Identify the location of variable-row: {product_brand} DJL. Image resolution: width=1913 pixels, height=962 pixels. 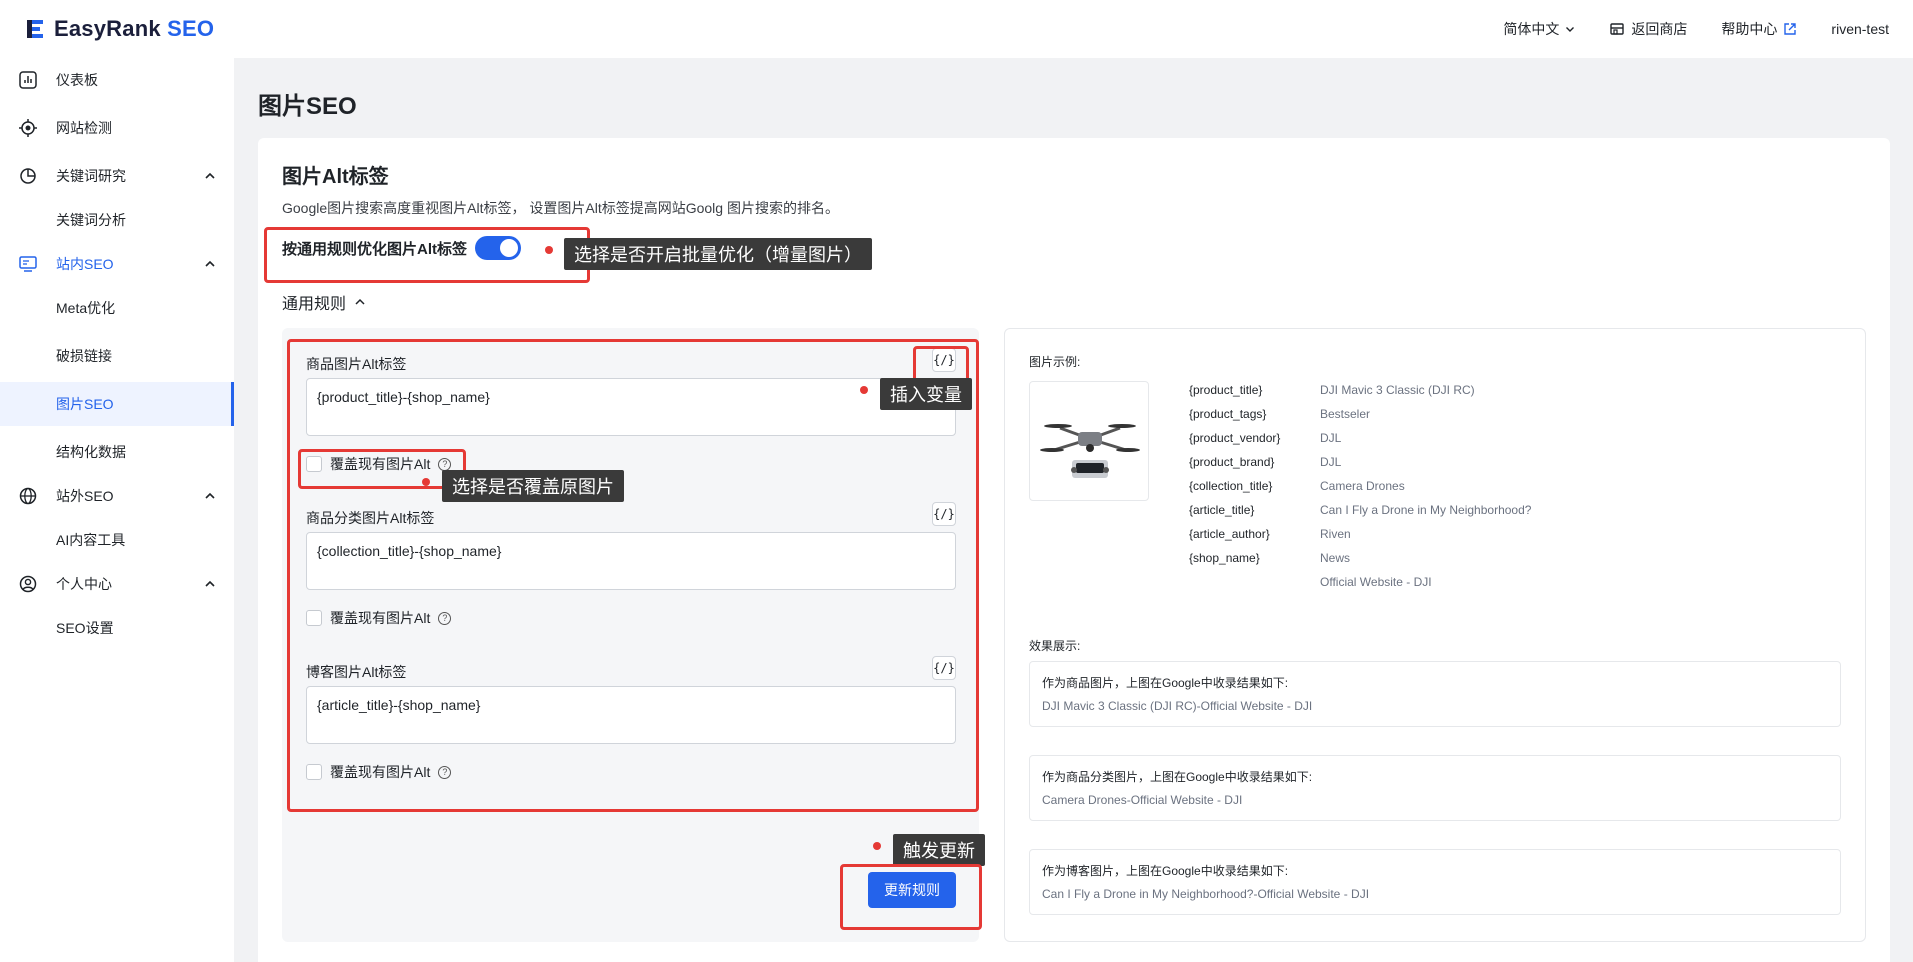
(1265, 462).